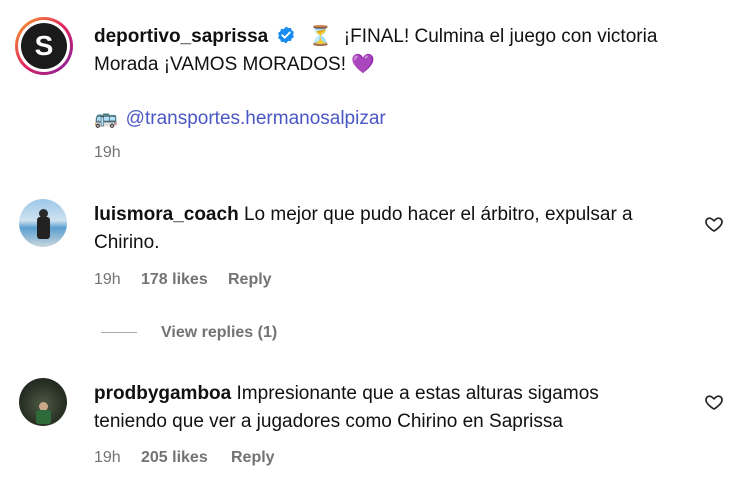 This screenshot has height=480, width=735. Describe the element at coordinates (223, 64) in the screenshot. I see `caption-text-line2: Morada ¡VAMOS MORADOS!` at that location.